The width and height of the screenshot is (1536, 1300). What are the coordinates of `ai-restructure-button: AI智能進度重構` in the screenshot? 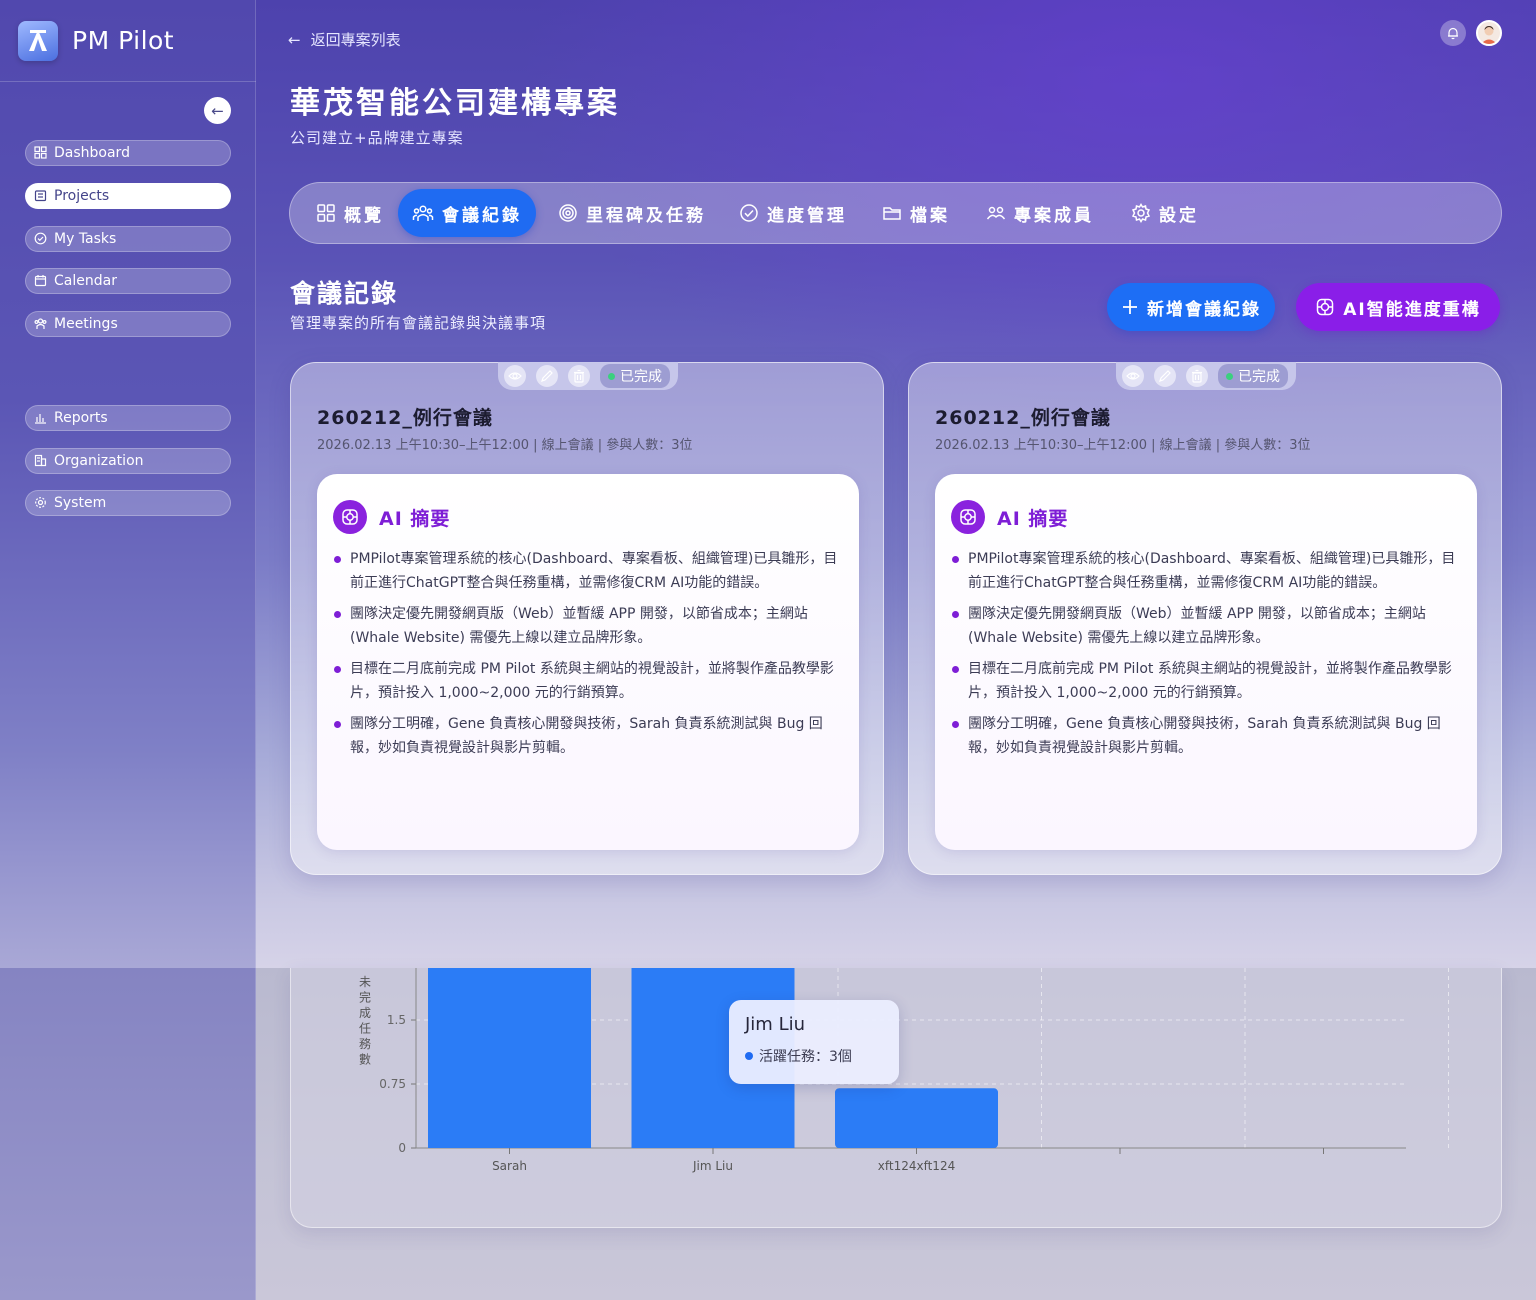 It's located at (1398, 307).